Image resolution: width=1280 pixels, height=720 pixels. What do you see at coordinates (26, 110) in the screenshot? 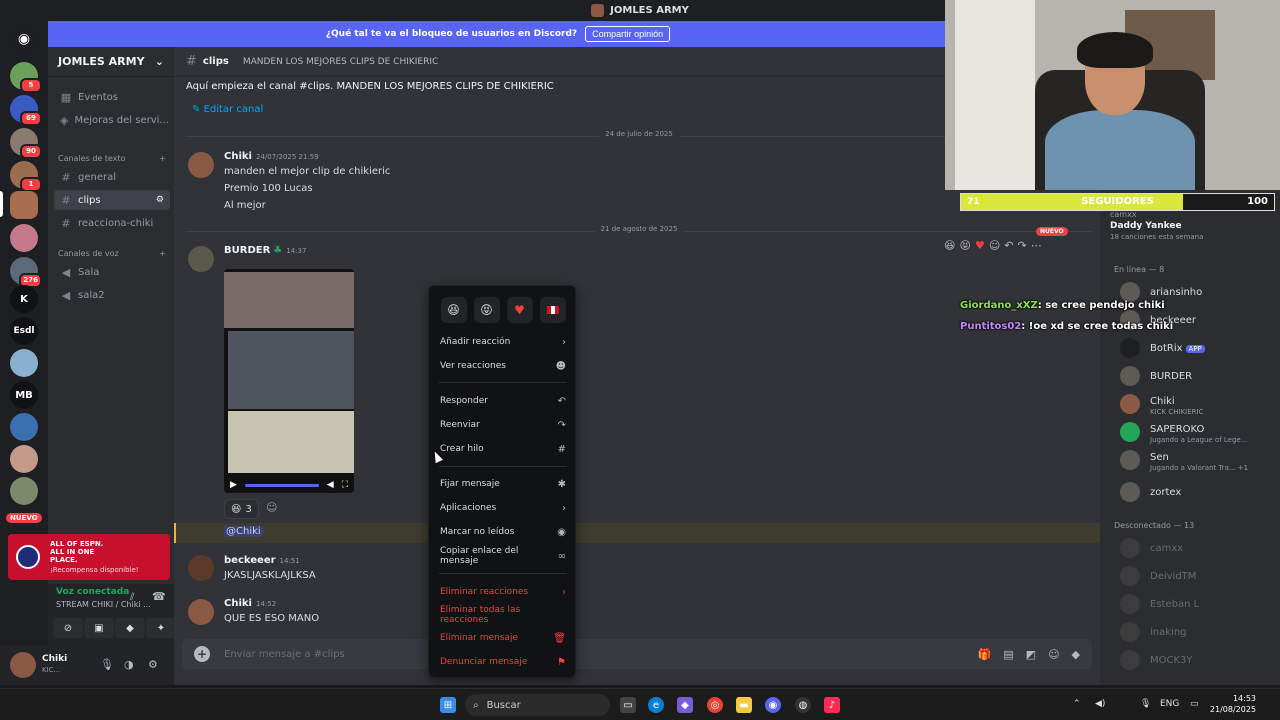
I see `server-icon-2: 69` at bounding box center [26, 110].